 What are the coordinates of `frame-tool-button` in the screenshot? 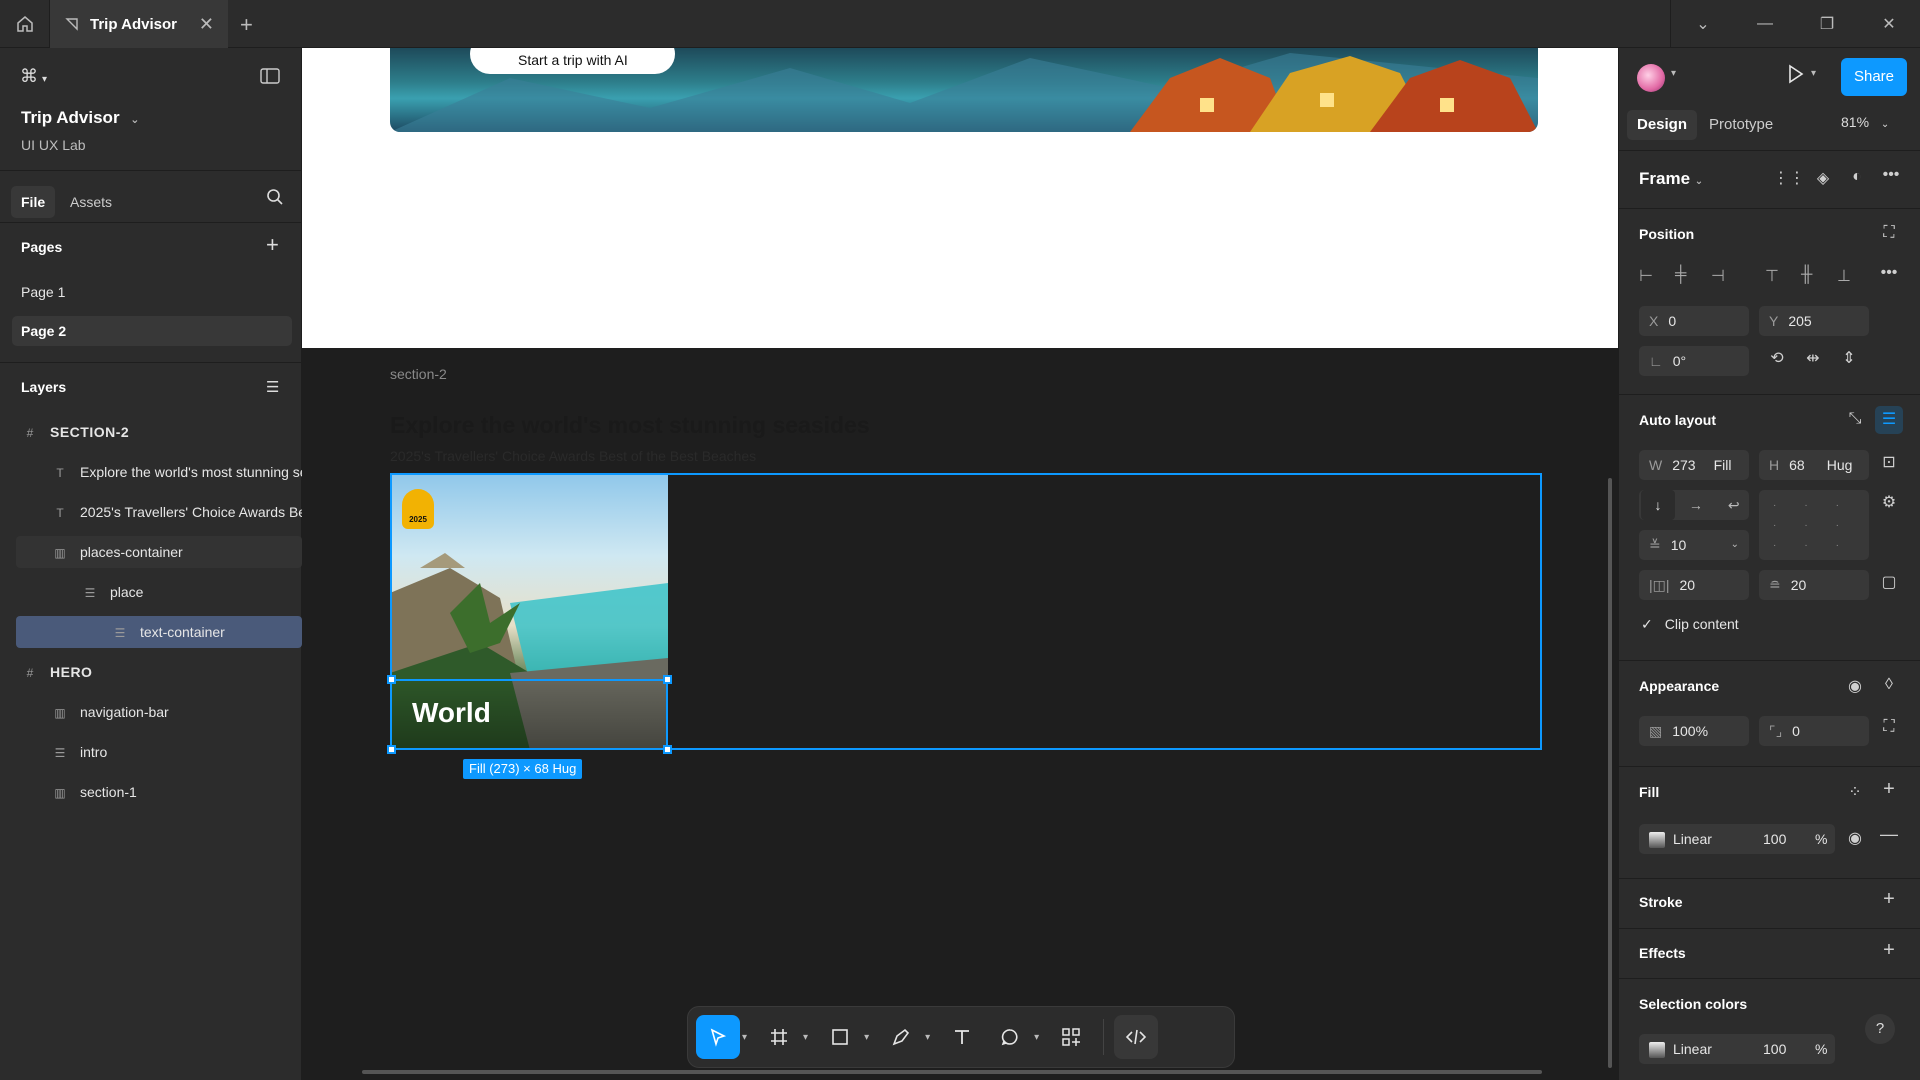 It's located at (779, 1037).